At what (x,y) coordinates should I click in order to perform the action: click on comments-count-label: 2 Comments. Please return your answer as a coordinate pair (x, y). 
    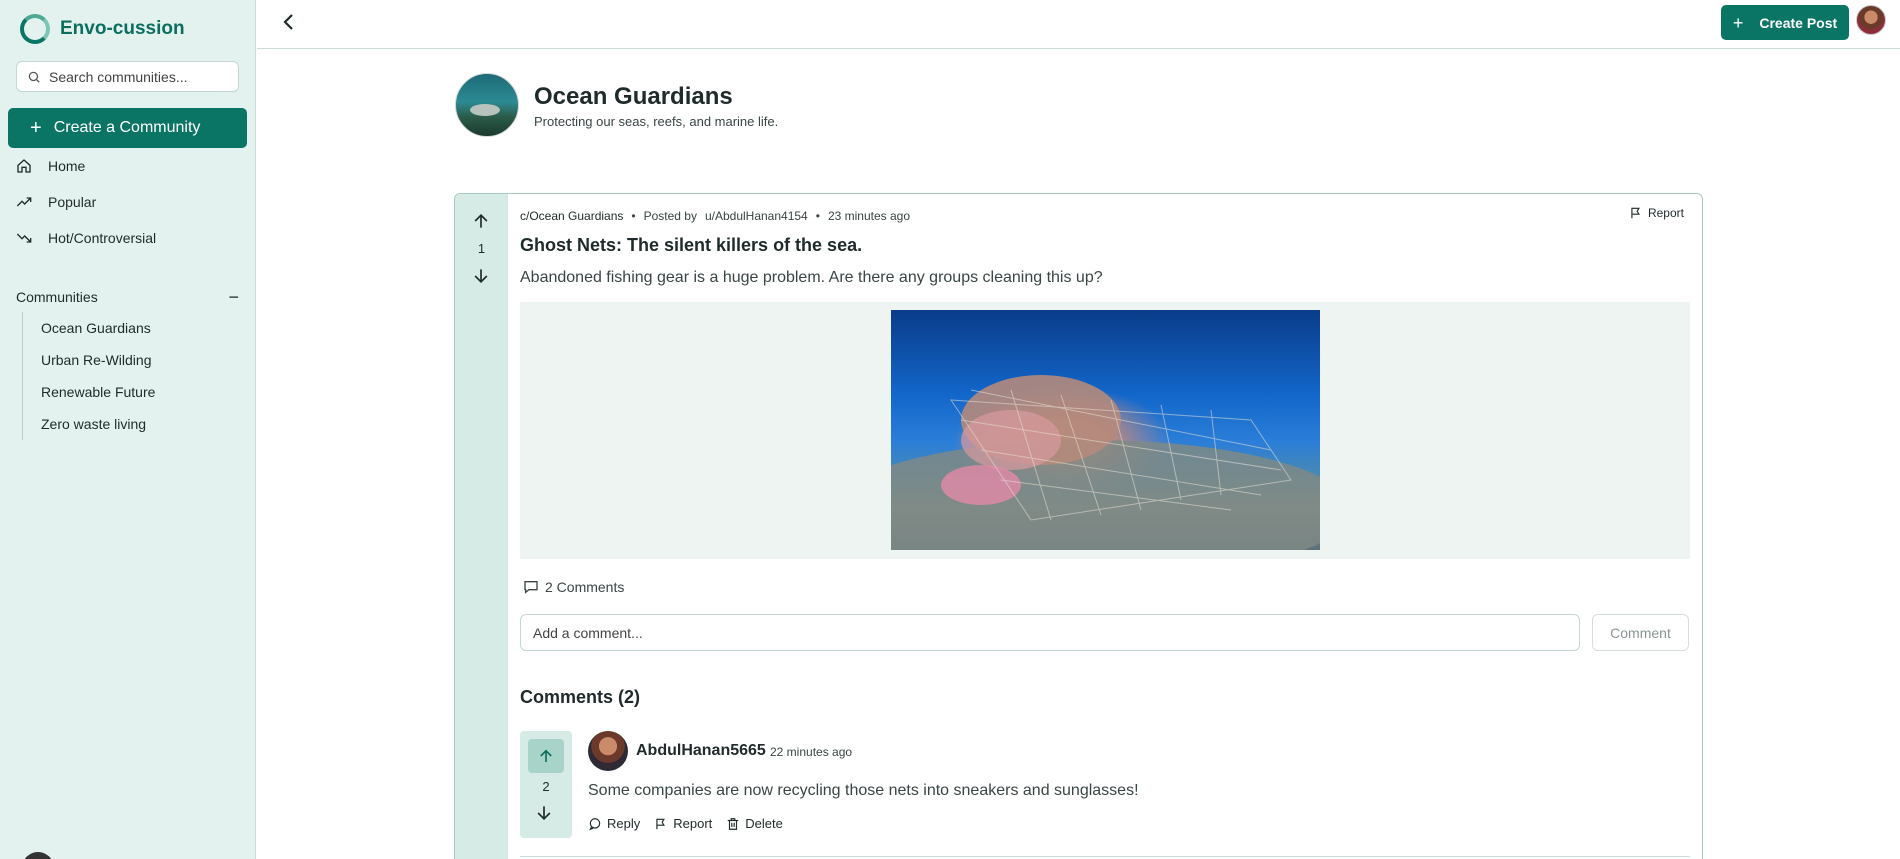
    Looking at the image, I should click on (585, 587).